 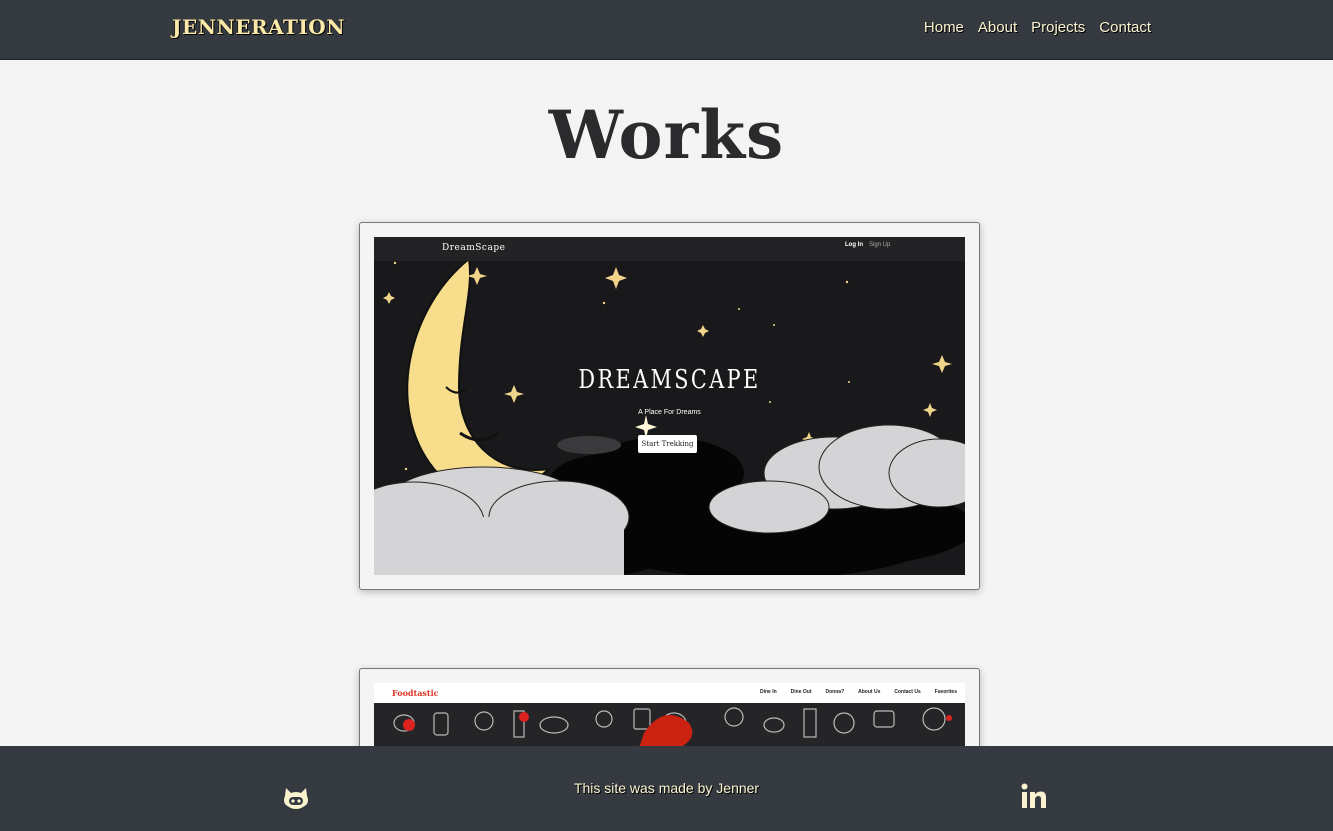 I want to click on dreamscape-login: Log In, so click(x=854, y=245).